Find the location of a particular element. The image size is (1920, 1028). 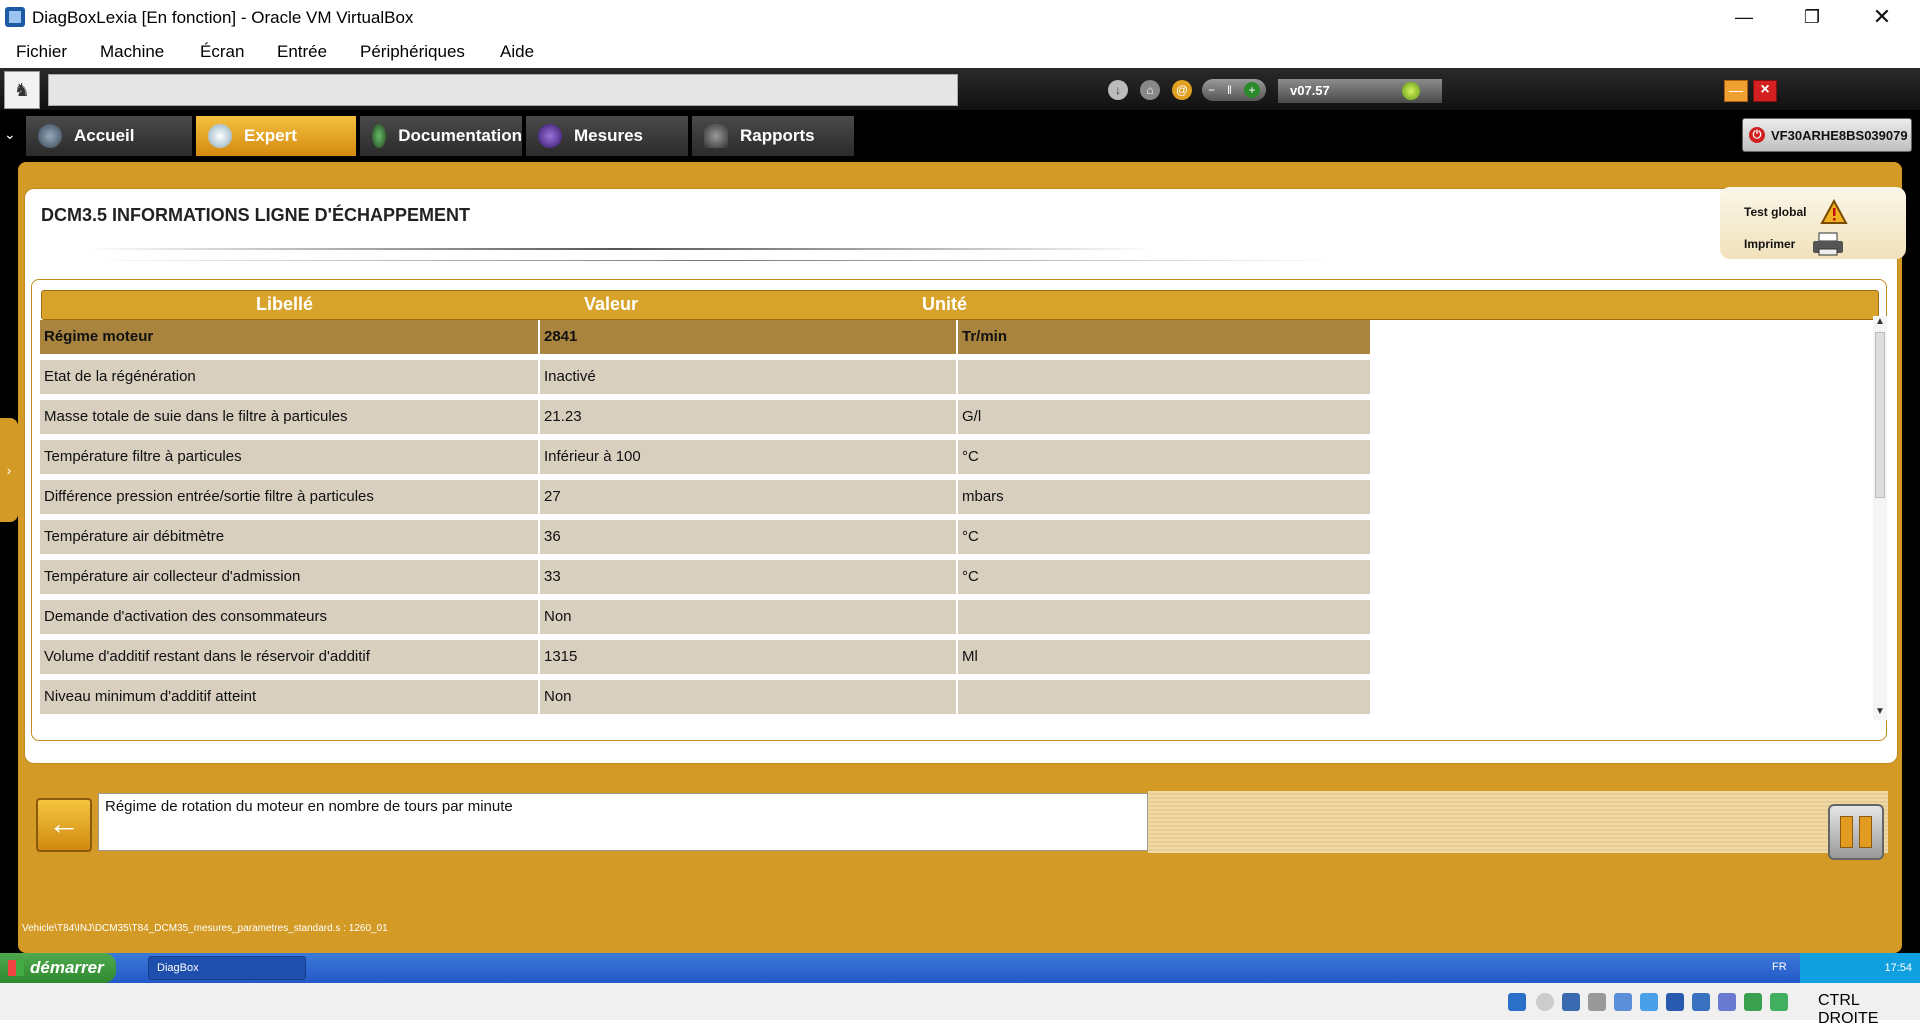

restore-window-button: ❐ is located at coordinates (1812, 17).